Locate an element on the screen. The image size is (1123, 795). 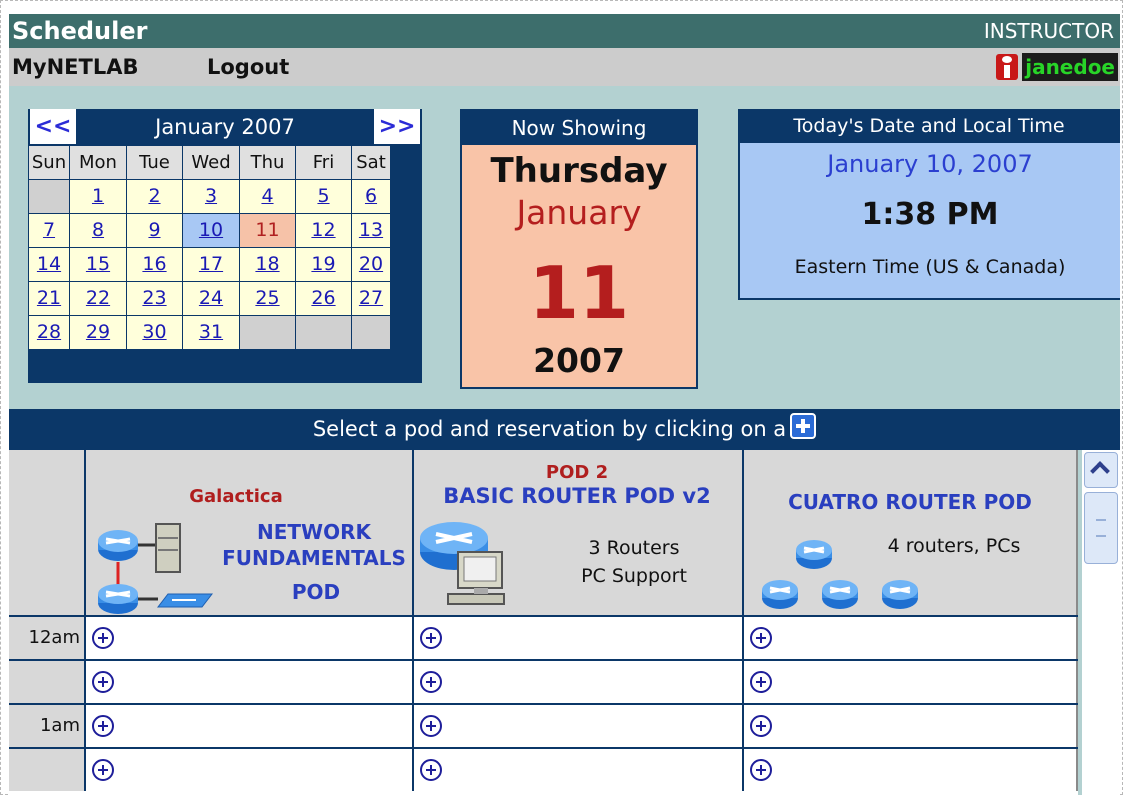
pod-title-line3: POD is located at coordinates (316, 592).